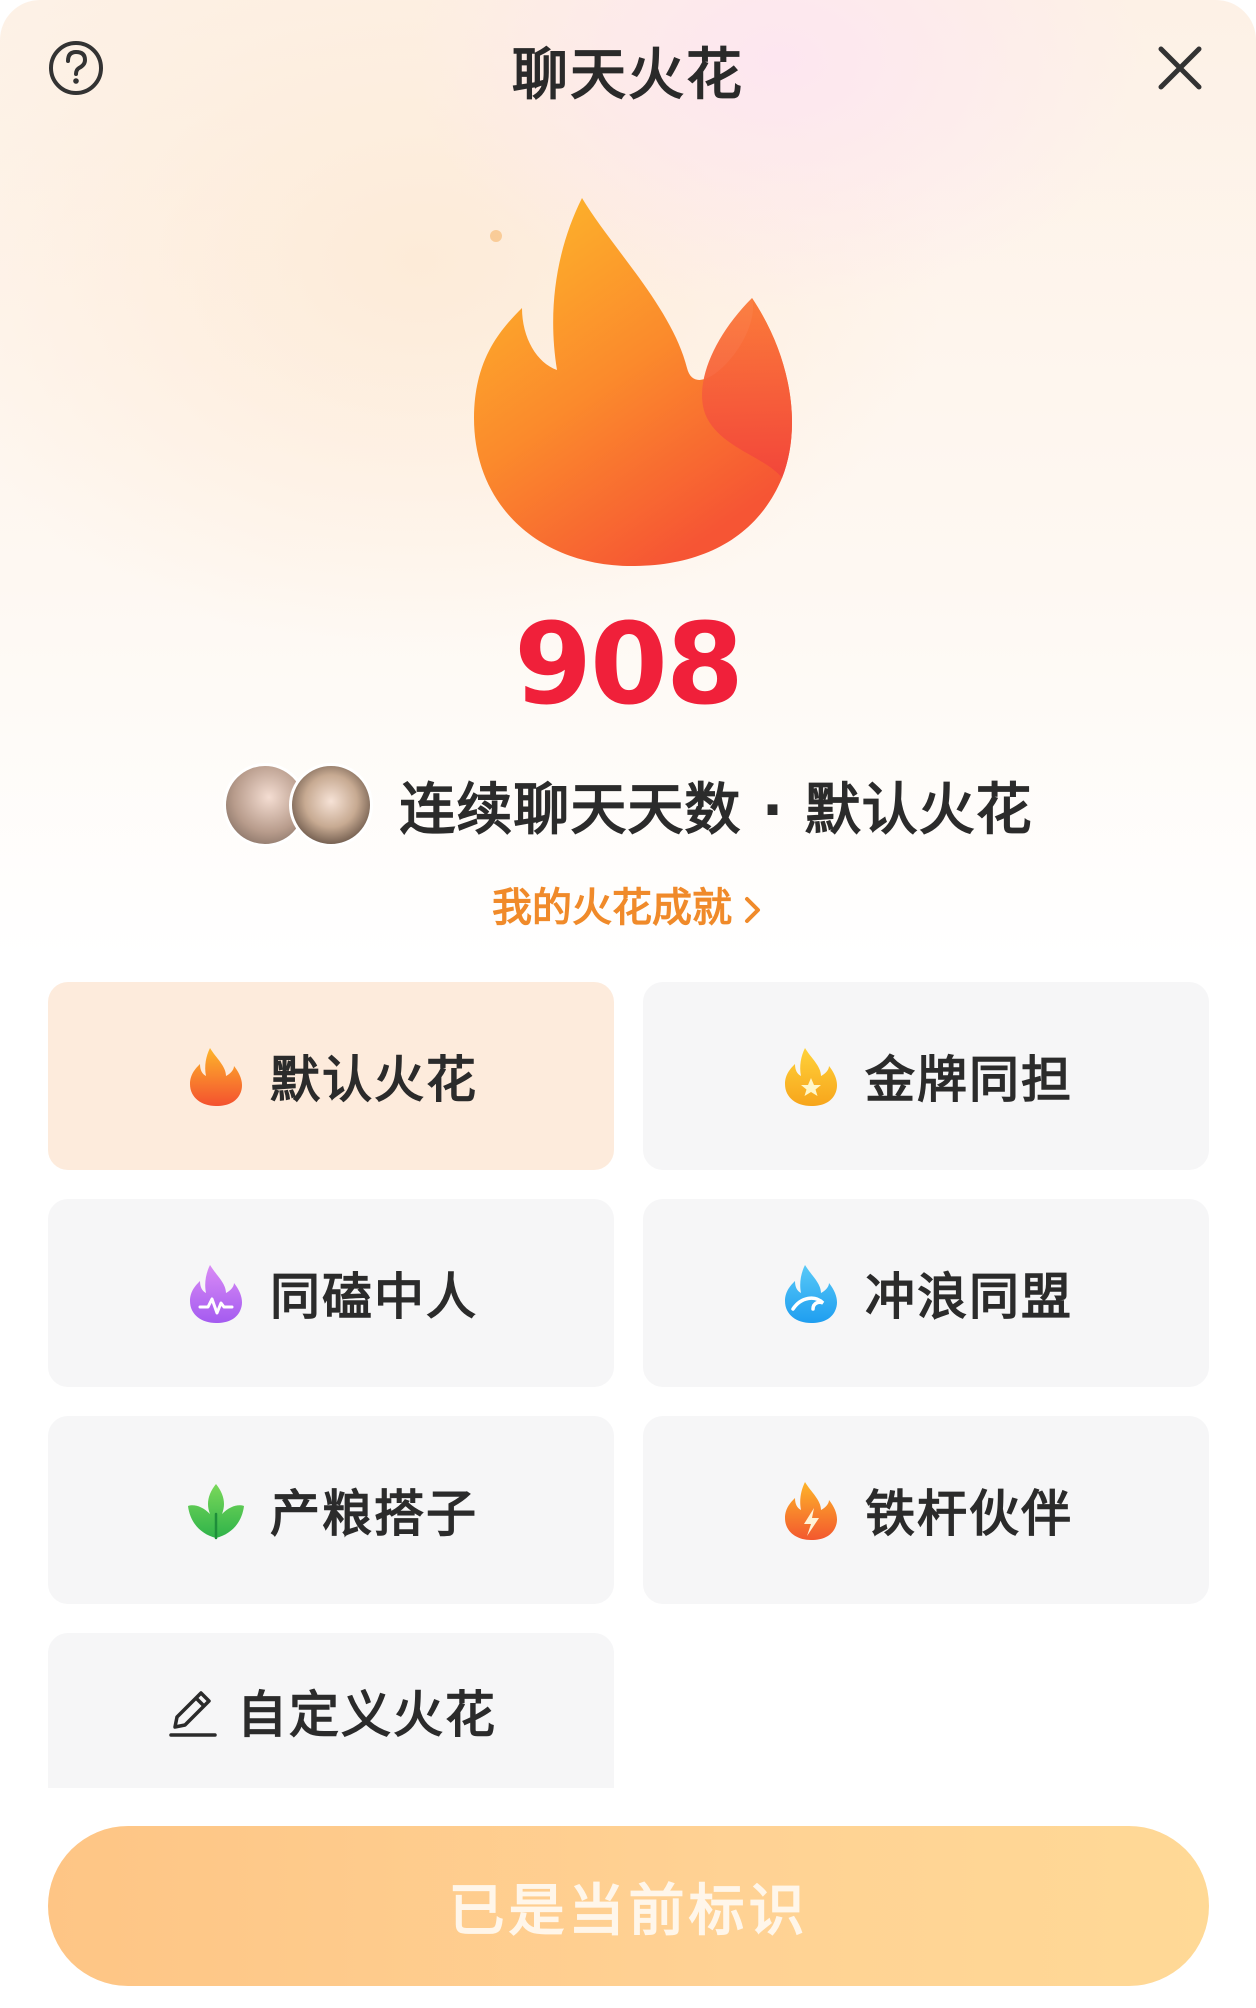  I want to click on streak-description: 连续聊天天数 · 默认火花, so click(716, 810).